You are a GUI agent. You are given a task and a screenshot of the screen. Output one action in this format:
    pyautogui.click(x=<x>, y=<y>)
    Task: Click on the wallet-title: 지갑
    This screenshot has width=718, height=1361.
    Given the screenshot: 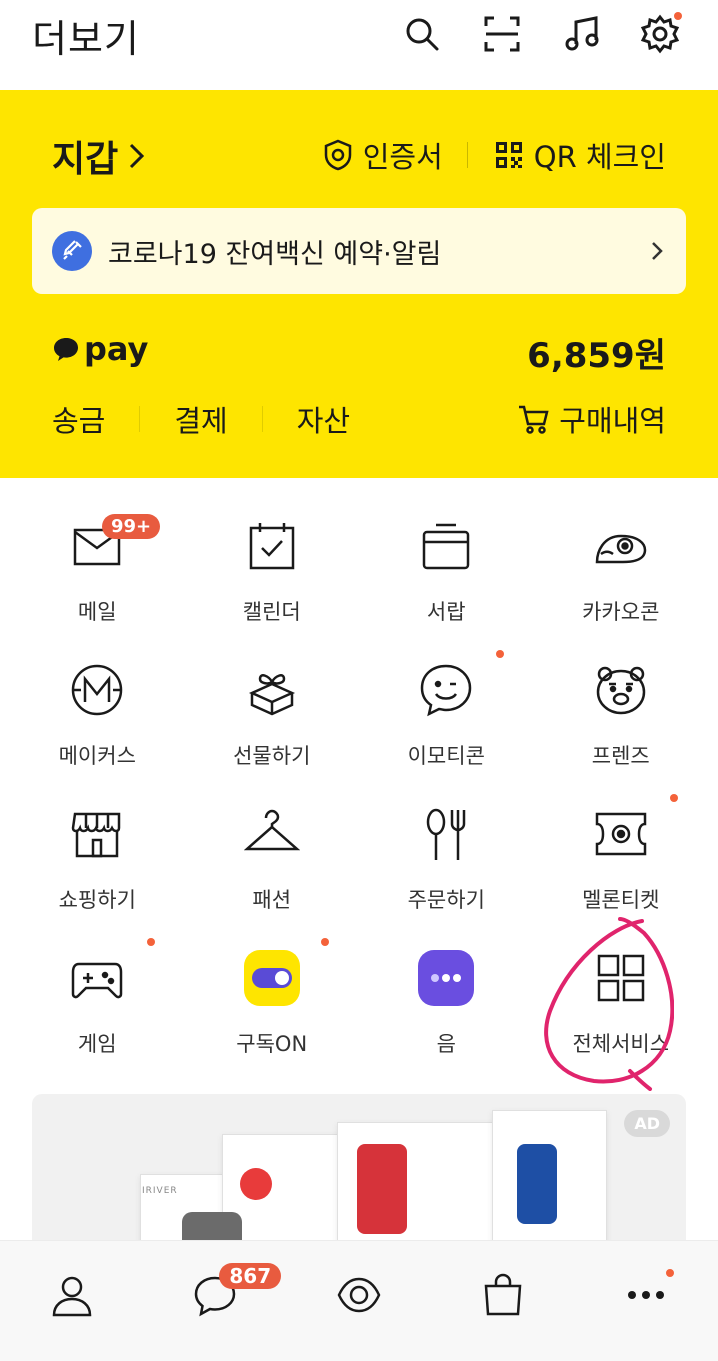 What is the action you would take?
    pyautogui.click(x=85, y=159)
    